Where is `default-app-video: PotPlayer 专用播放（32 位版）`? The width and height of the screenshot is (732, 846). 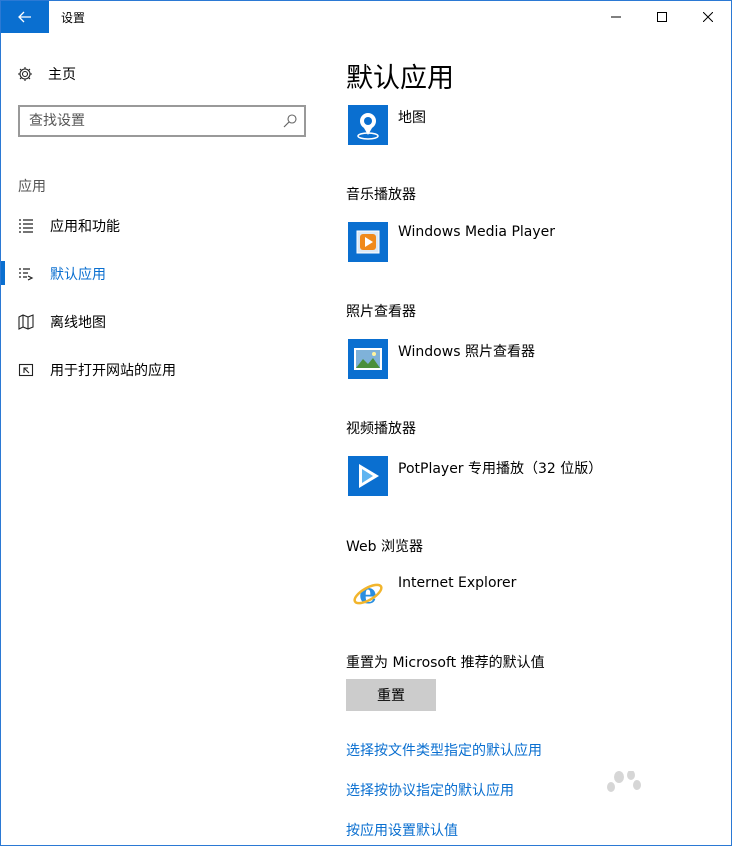 default-app-video: PotPlayer 专用播放（32 位版） is located at coordinates (526, 477).